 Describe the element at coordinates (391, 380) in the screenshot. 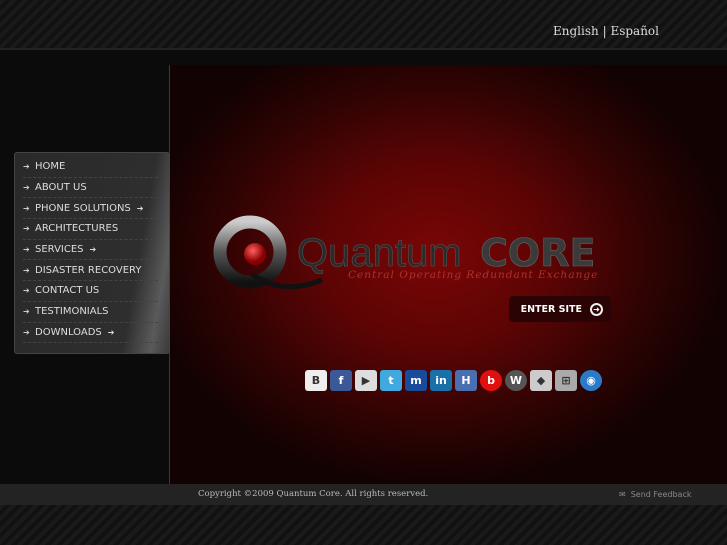

I see `twitter-icon: t` at that location.